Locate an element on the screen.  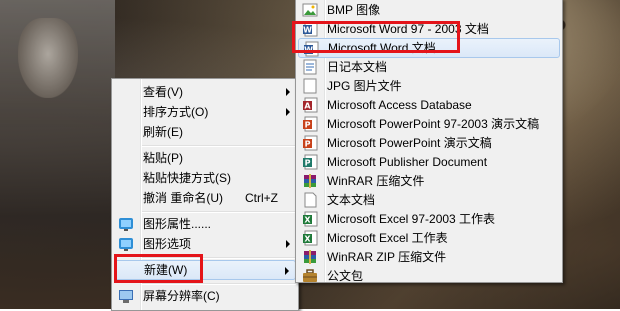
highlight-box-word-document is located at coordinates (376, 37).